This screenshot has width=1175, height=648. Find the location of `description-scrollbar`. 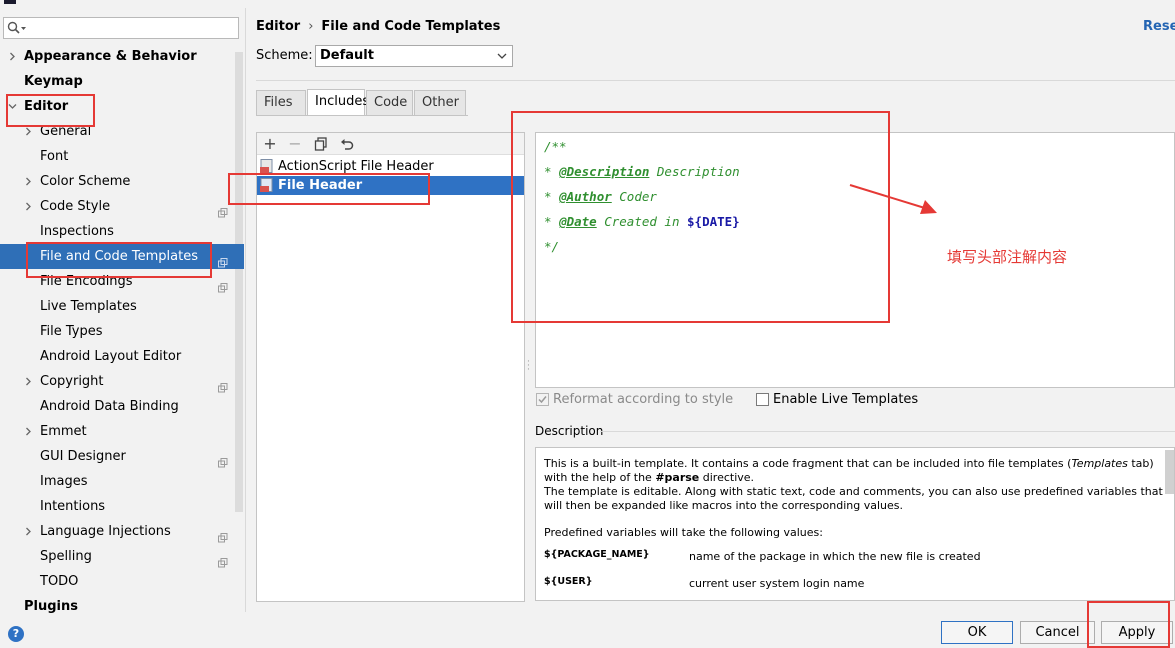

description-scrollbar is located at coordinates (1169, 472).